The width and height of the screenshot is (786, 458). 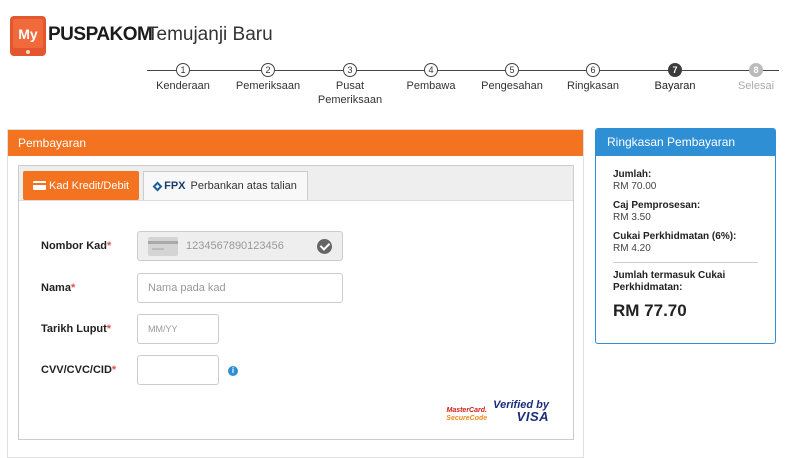 I want to click on mastercard-securecode-logo: MasterCard. SecureCode, so click(x=466, y=415).